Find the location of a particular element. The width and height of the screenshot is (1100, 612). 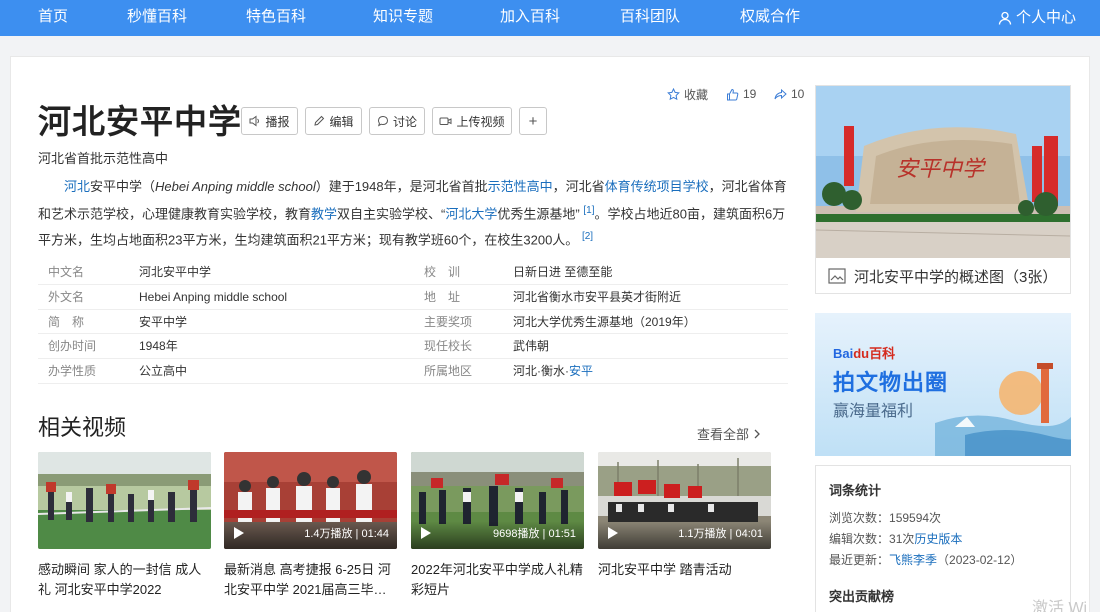

collect-button: 收藏 is located at coordinates (687, 94).